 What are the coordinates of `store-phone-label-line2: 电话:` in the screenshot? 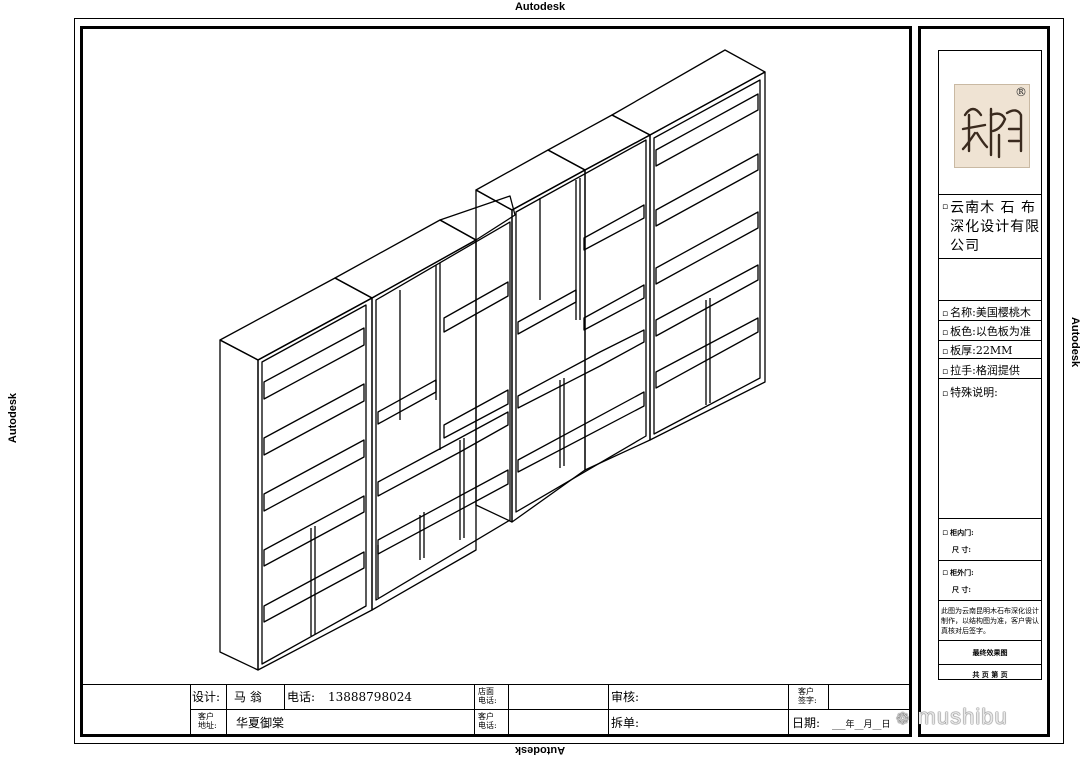 It's located at (487, 700).